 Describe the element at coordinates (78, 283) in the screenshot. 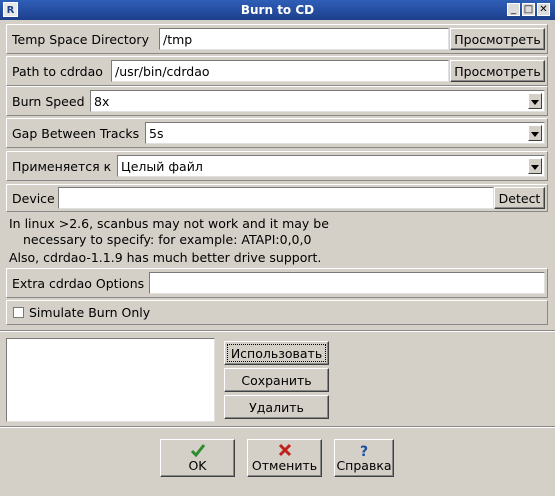

I see `extra-options-label: Extra cdrdao Options` at that location.